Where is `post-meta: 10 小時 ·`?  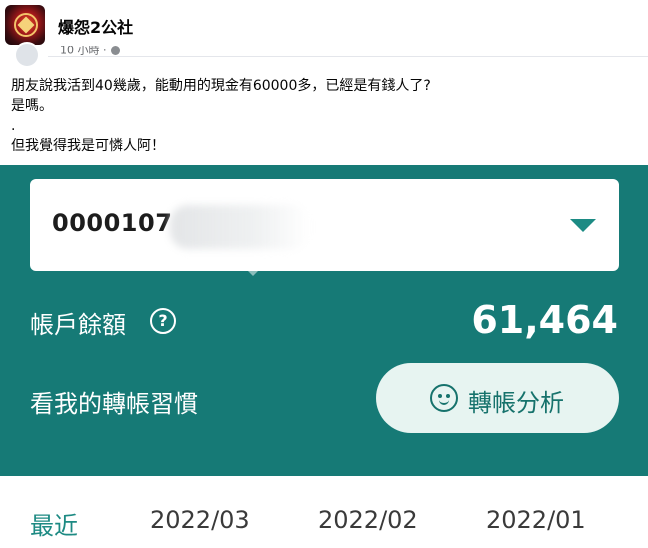
post-meta: 10 小時 · is located at coordinates (90, 51).